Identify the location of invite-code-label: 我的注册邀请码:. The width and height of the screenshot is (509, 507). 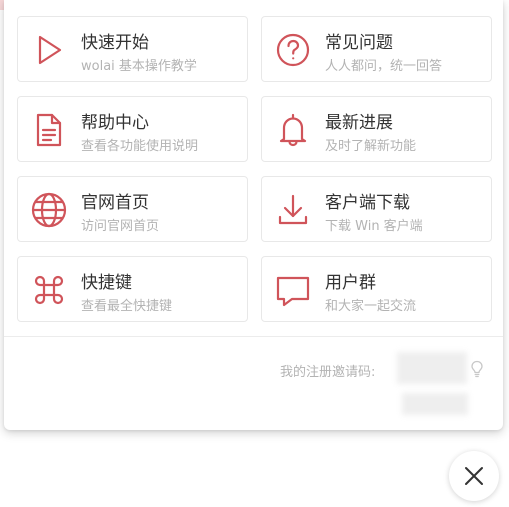
(328, 372).